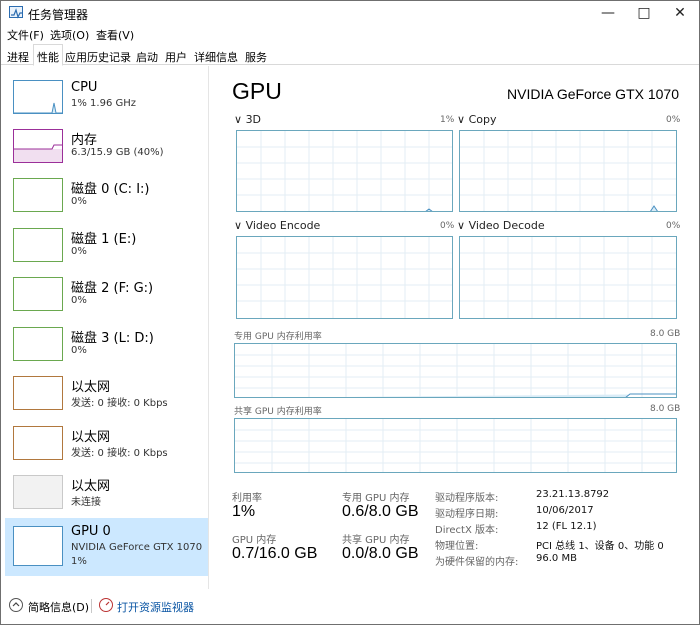  I want to click on shared-mem-value: 0.0/8.0 GB, so click(380, 553).